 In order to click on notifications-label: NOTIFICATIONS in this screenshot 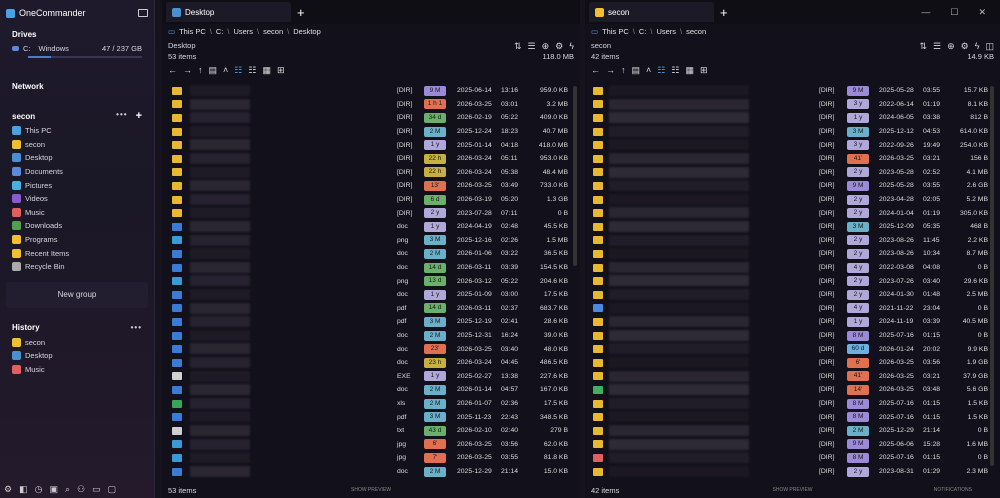, I will do `click(953, 490)`.